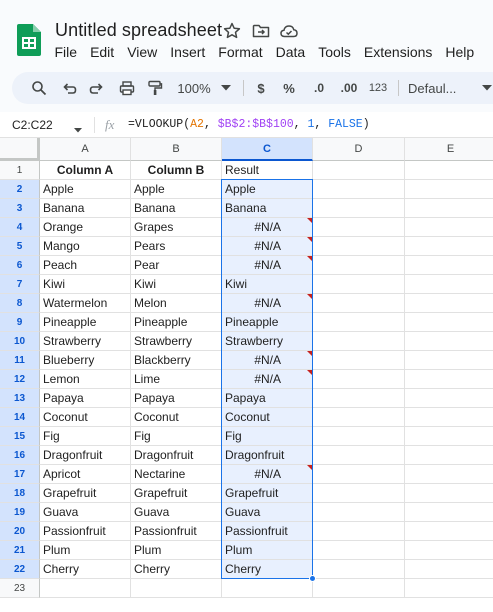  What do you see at coordinates (85, 246) in the screenshot?
I see `data-cell: Mango` at bounding box center [85, 246].